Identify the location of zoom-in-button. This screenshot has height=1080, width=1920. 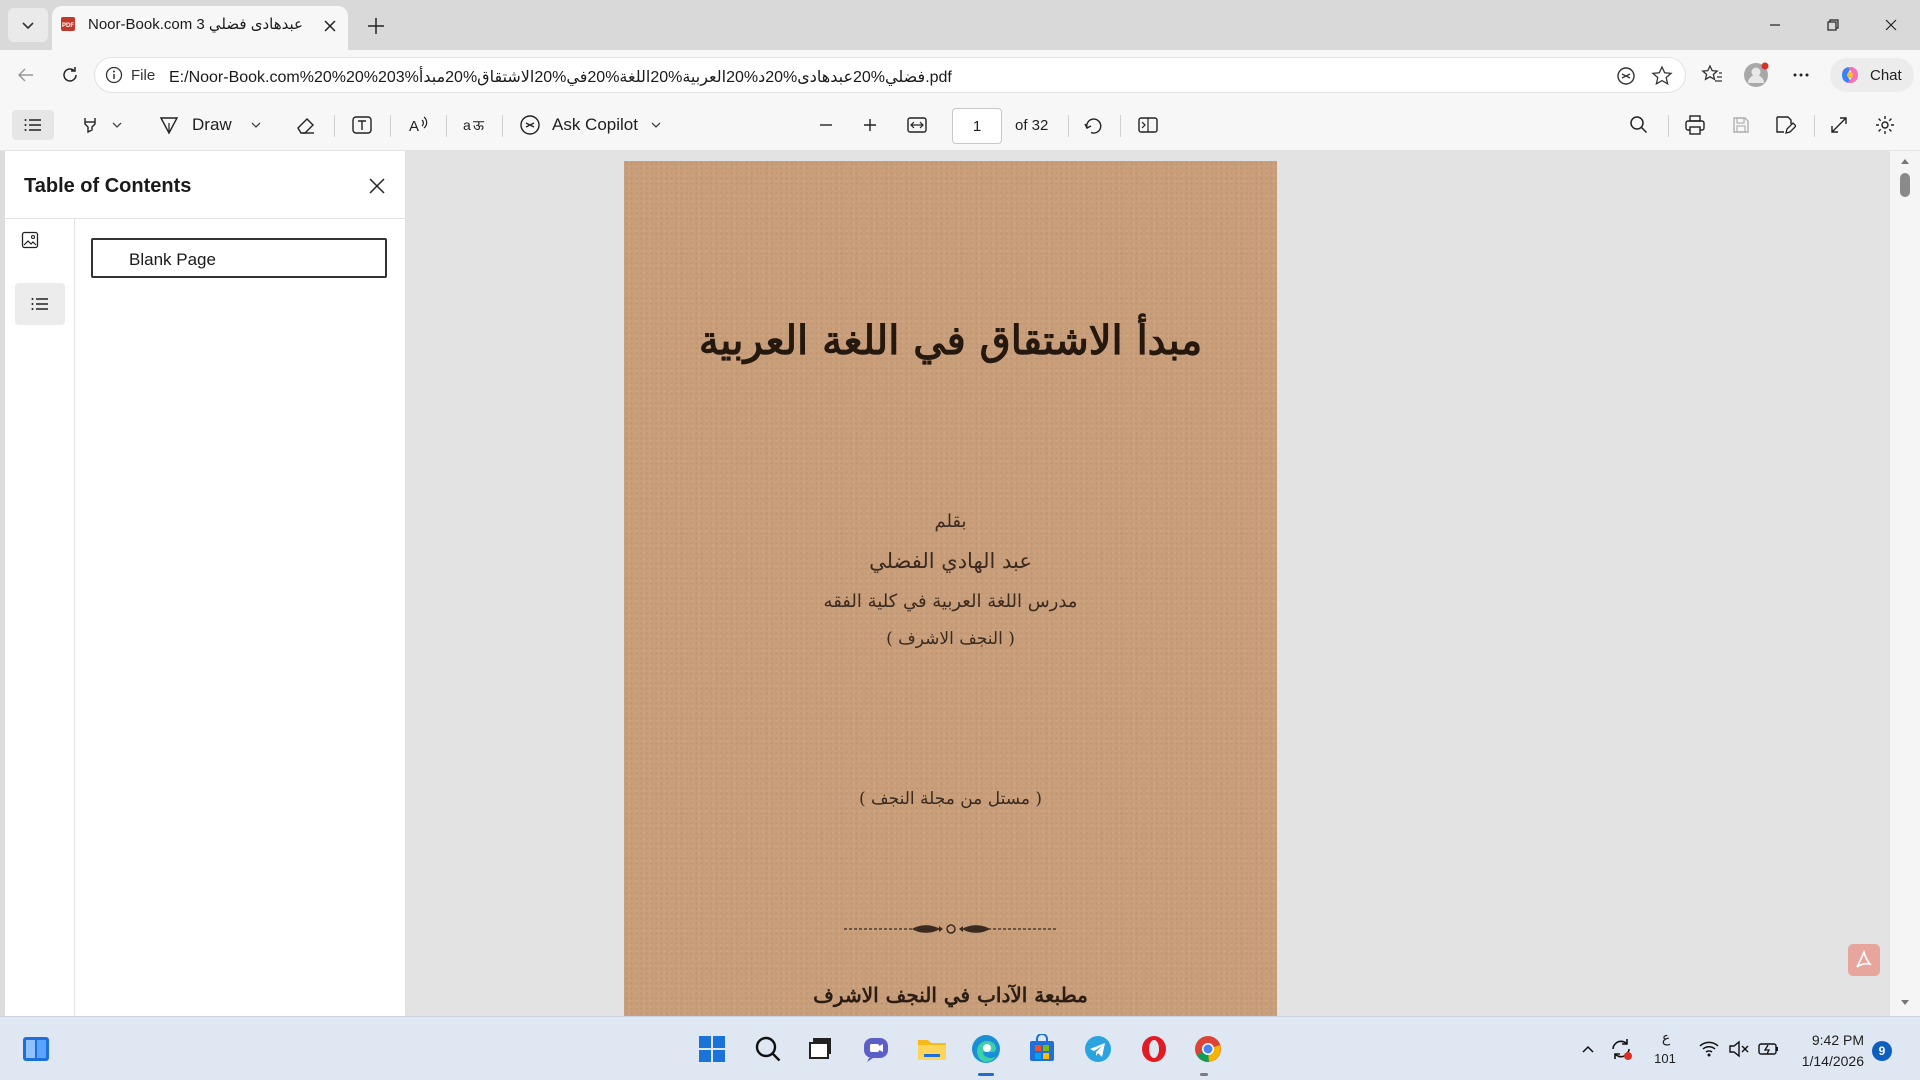
(870, 125).